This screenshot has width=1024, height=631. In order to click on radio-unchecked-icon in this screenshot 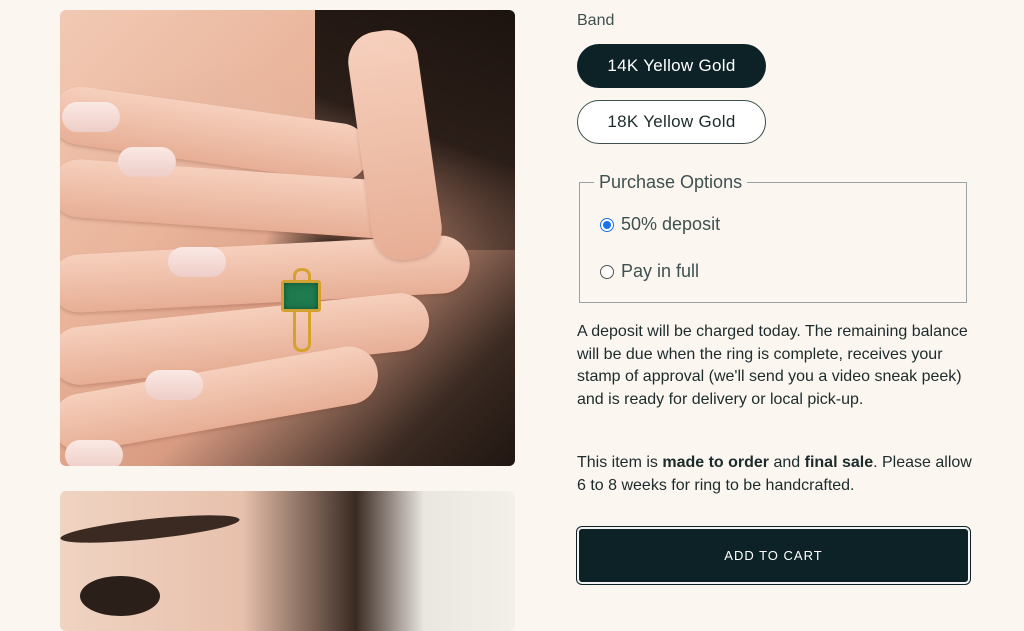, I will do `click(607, 271)`.